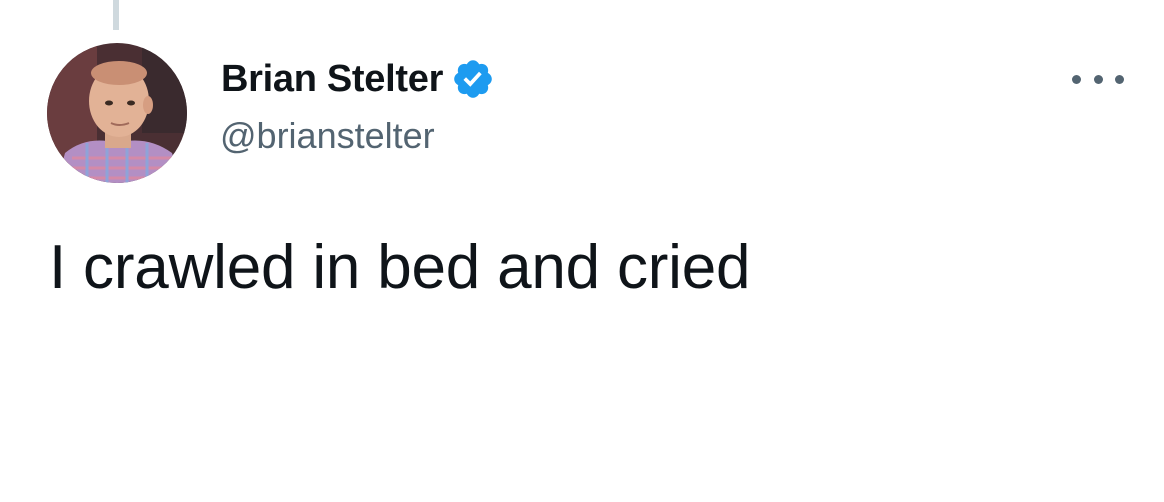 The image size is (1164, 502). I want to click on verified-badge-icon, so click(473, 79).